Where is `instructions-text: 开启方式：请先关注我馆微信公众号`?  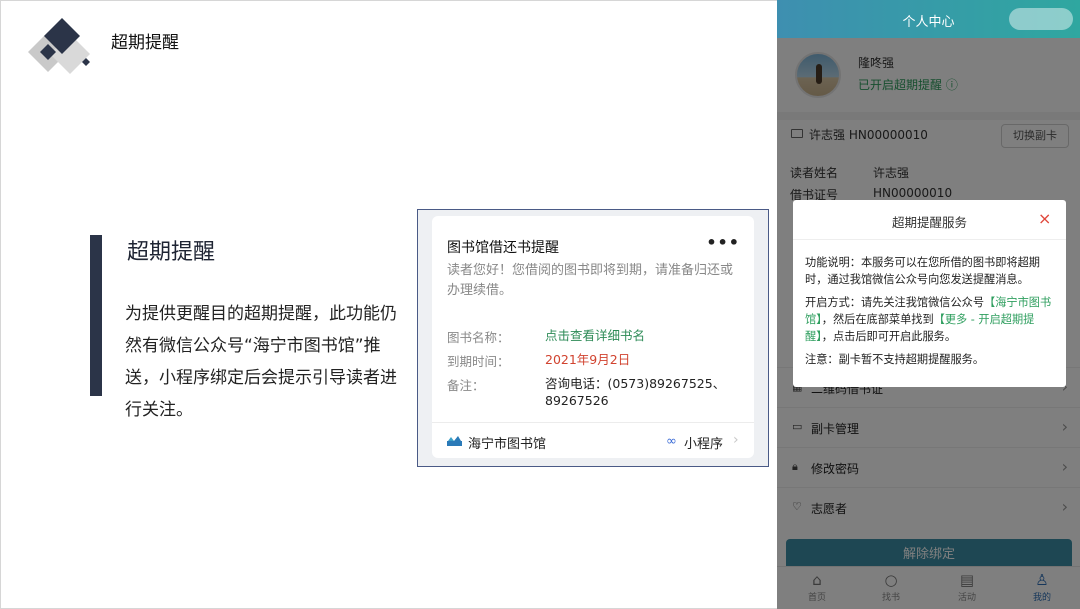 instructions-text: 开启方式：请先关注我馆微信公众号 is located at coordinates (895, 302).